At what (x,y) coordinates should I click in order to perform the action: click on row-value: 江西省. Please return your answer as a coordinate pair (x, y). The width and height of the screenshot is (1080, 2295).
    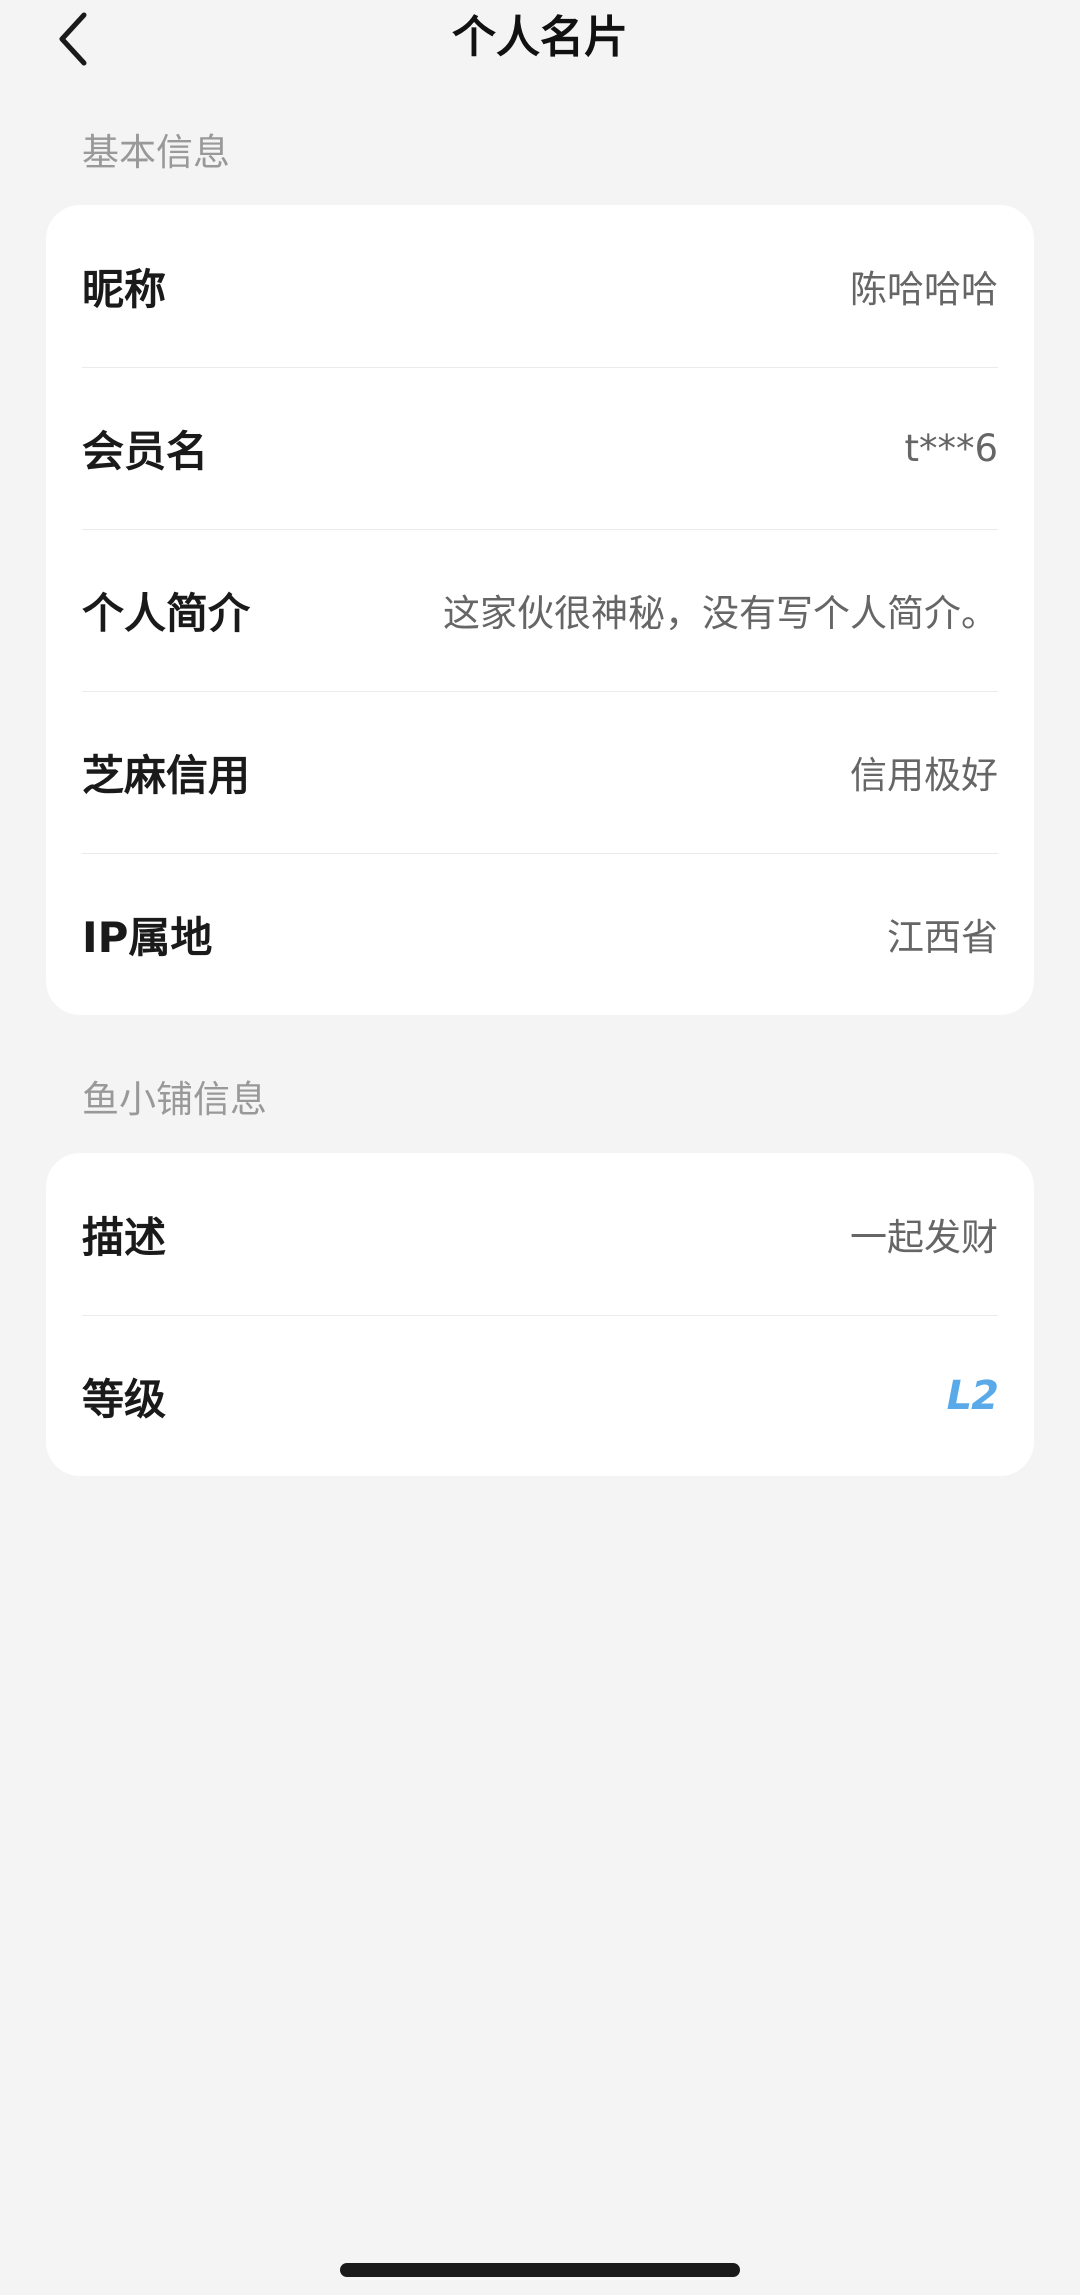
    Looking at the image, I should click on (942, 937).